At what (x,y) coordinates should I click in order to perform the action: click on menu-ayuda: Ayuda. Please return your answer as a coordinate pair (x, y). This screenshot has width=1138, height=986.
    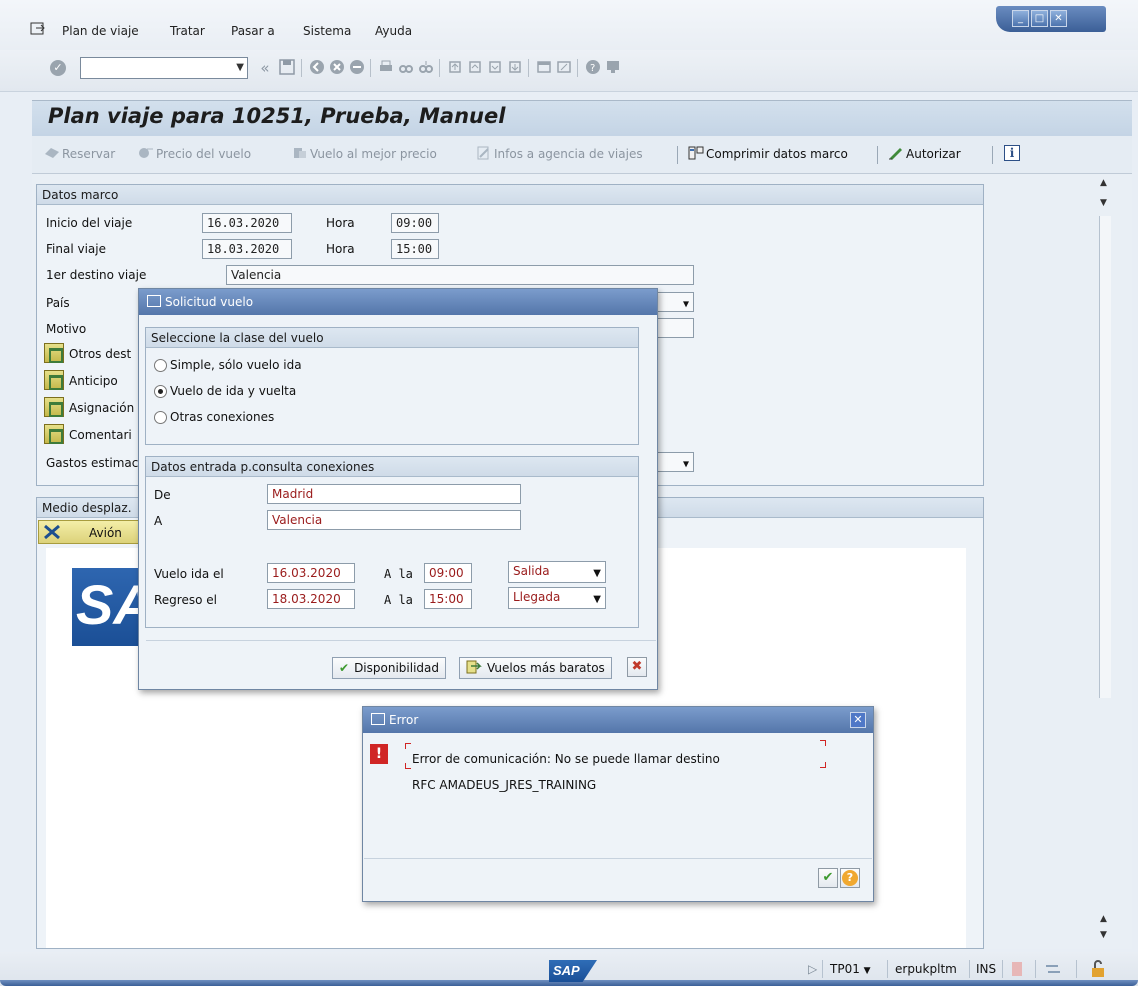
    Looking at the image, I should click on (393, 31).